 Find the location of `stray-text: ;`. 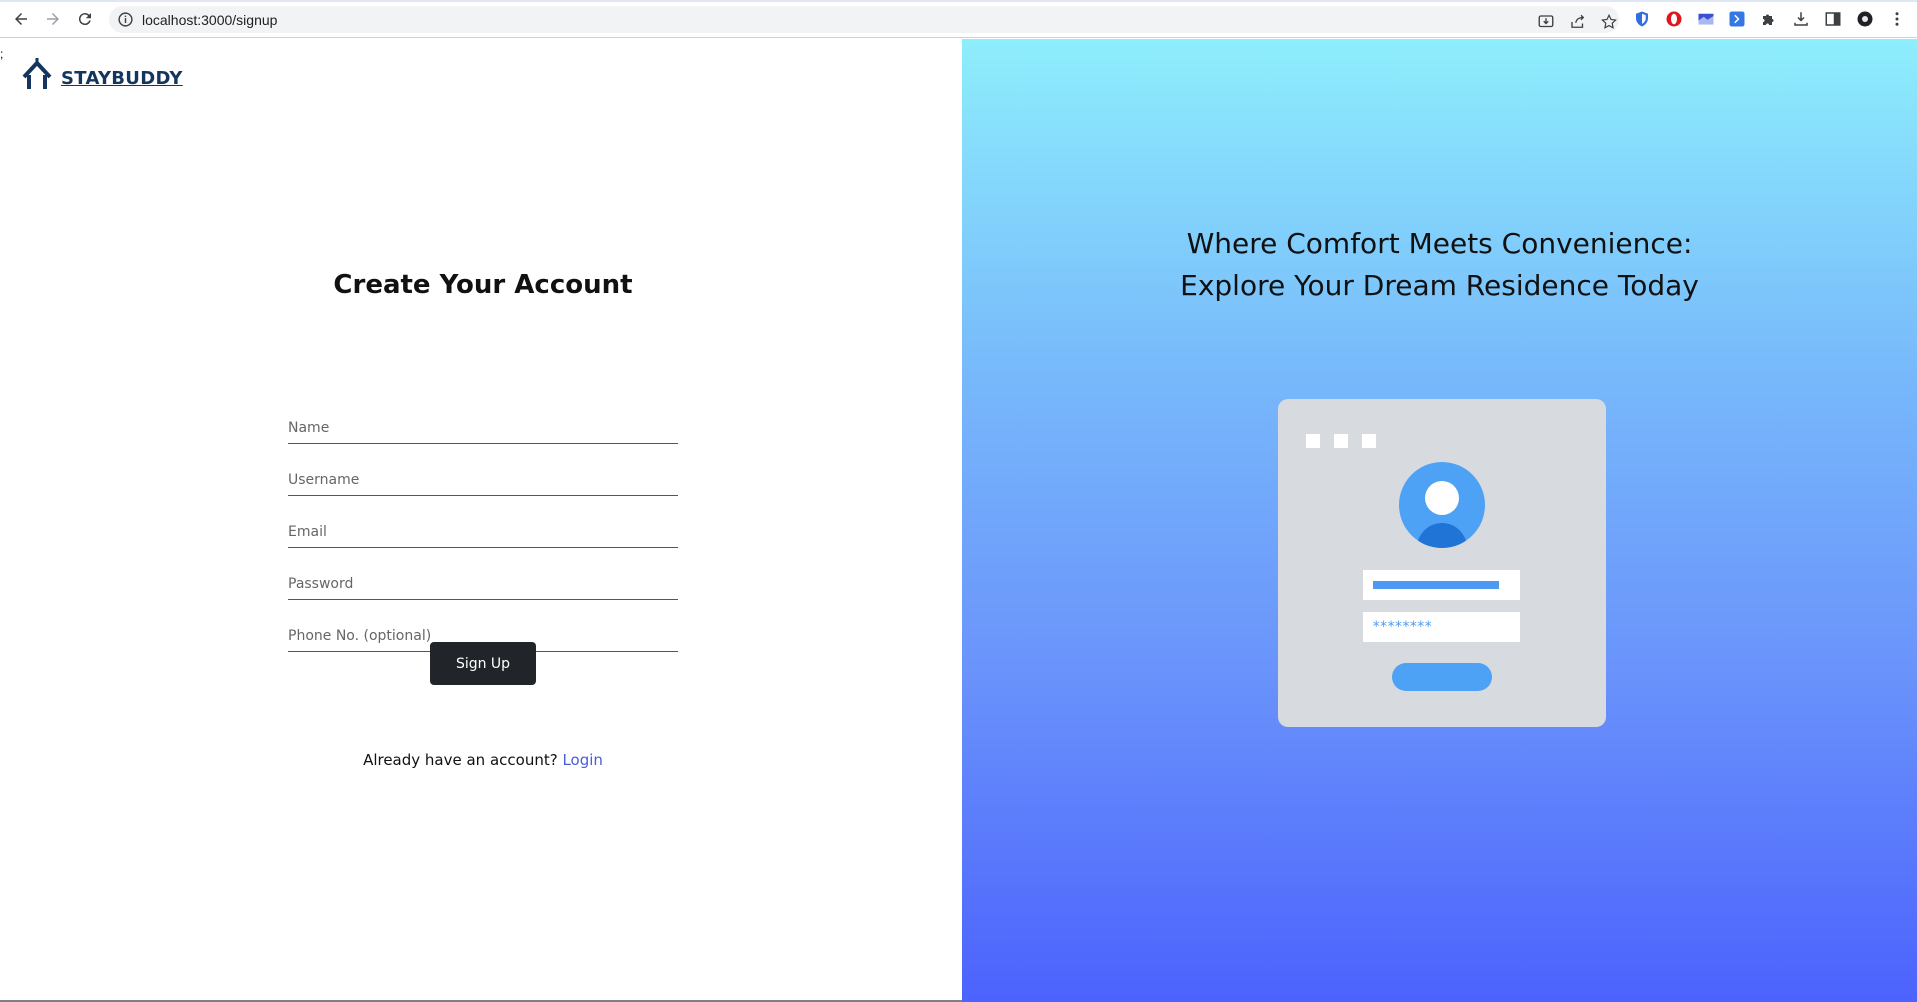

stray-text: ; is located at coordinates (2, 54).